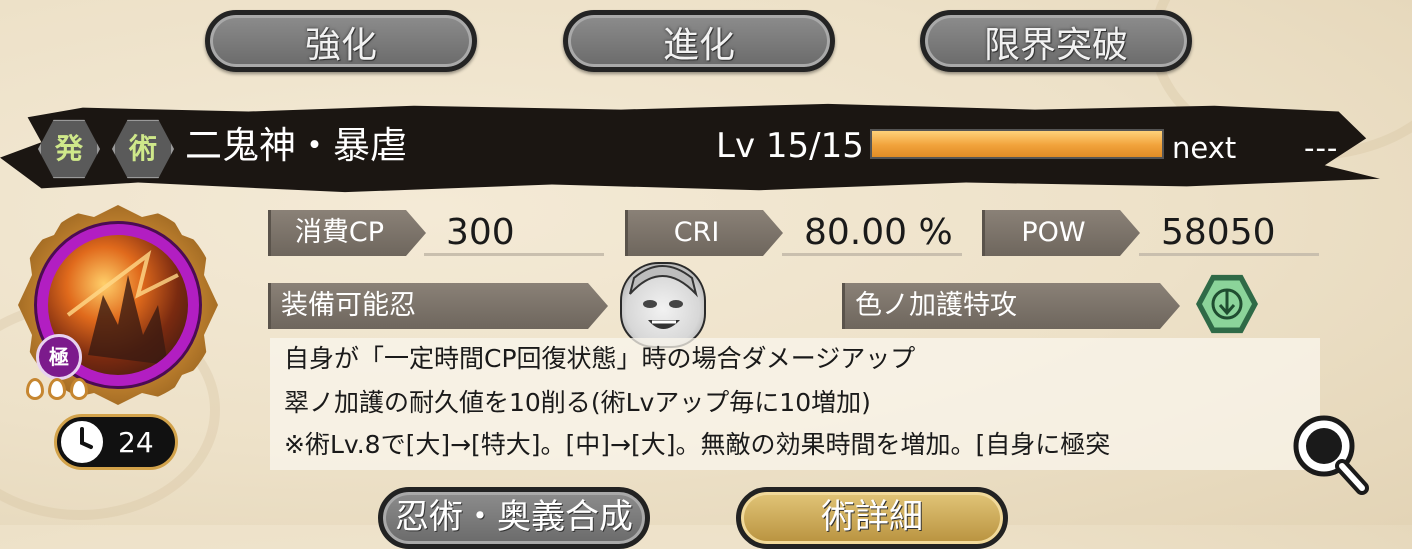  Describe the element at coordinates (514, 233) in the screenshot. I see `cp-value: 300` at that location.